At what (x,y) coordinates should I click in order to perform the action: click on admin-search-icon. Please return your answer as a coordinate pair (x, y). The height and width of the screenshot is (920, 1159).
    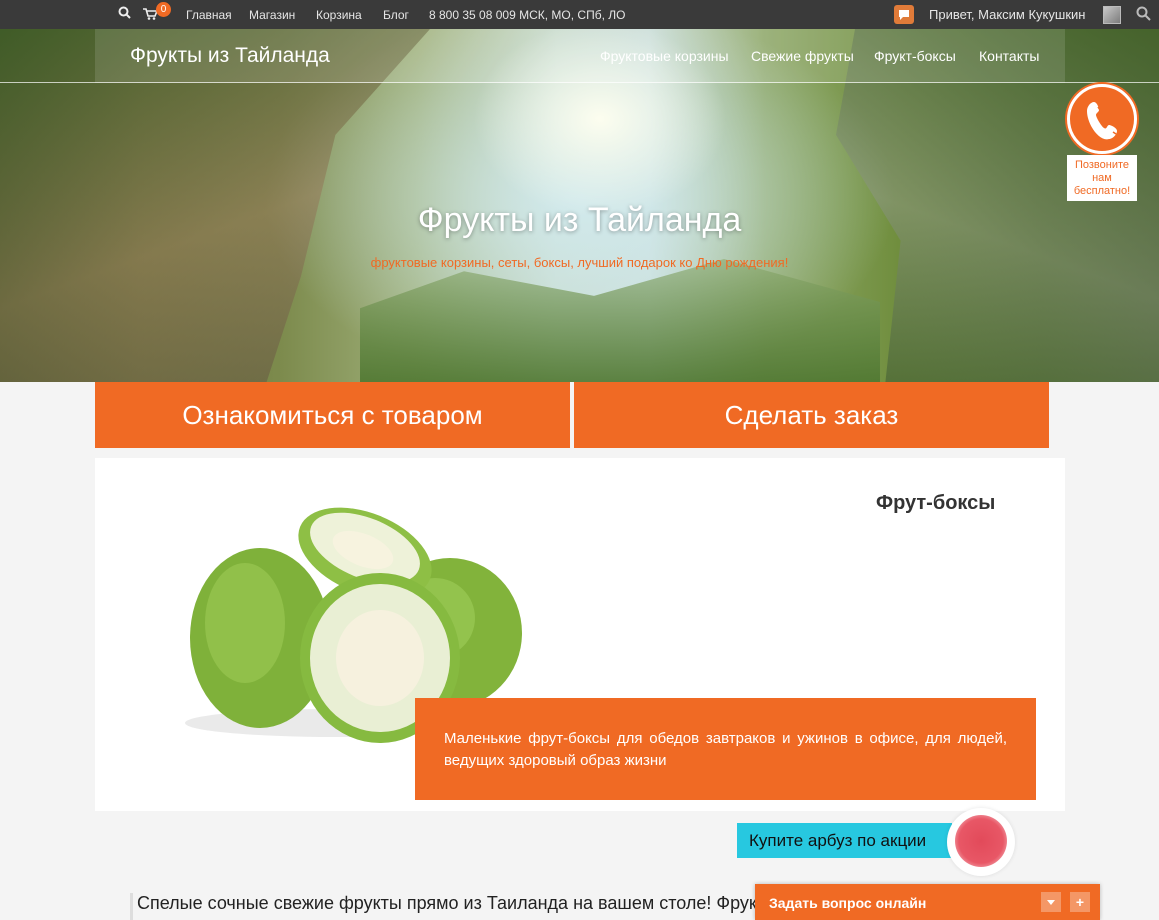
    Looking at the image, I should click on (1143, 15).